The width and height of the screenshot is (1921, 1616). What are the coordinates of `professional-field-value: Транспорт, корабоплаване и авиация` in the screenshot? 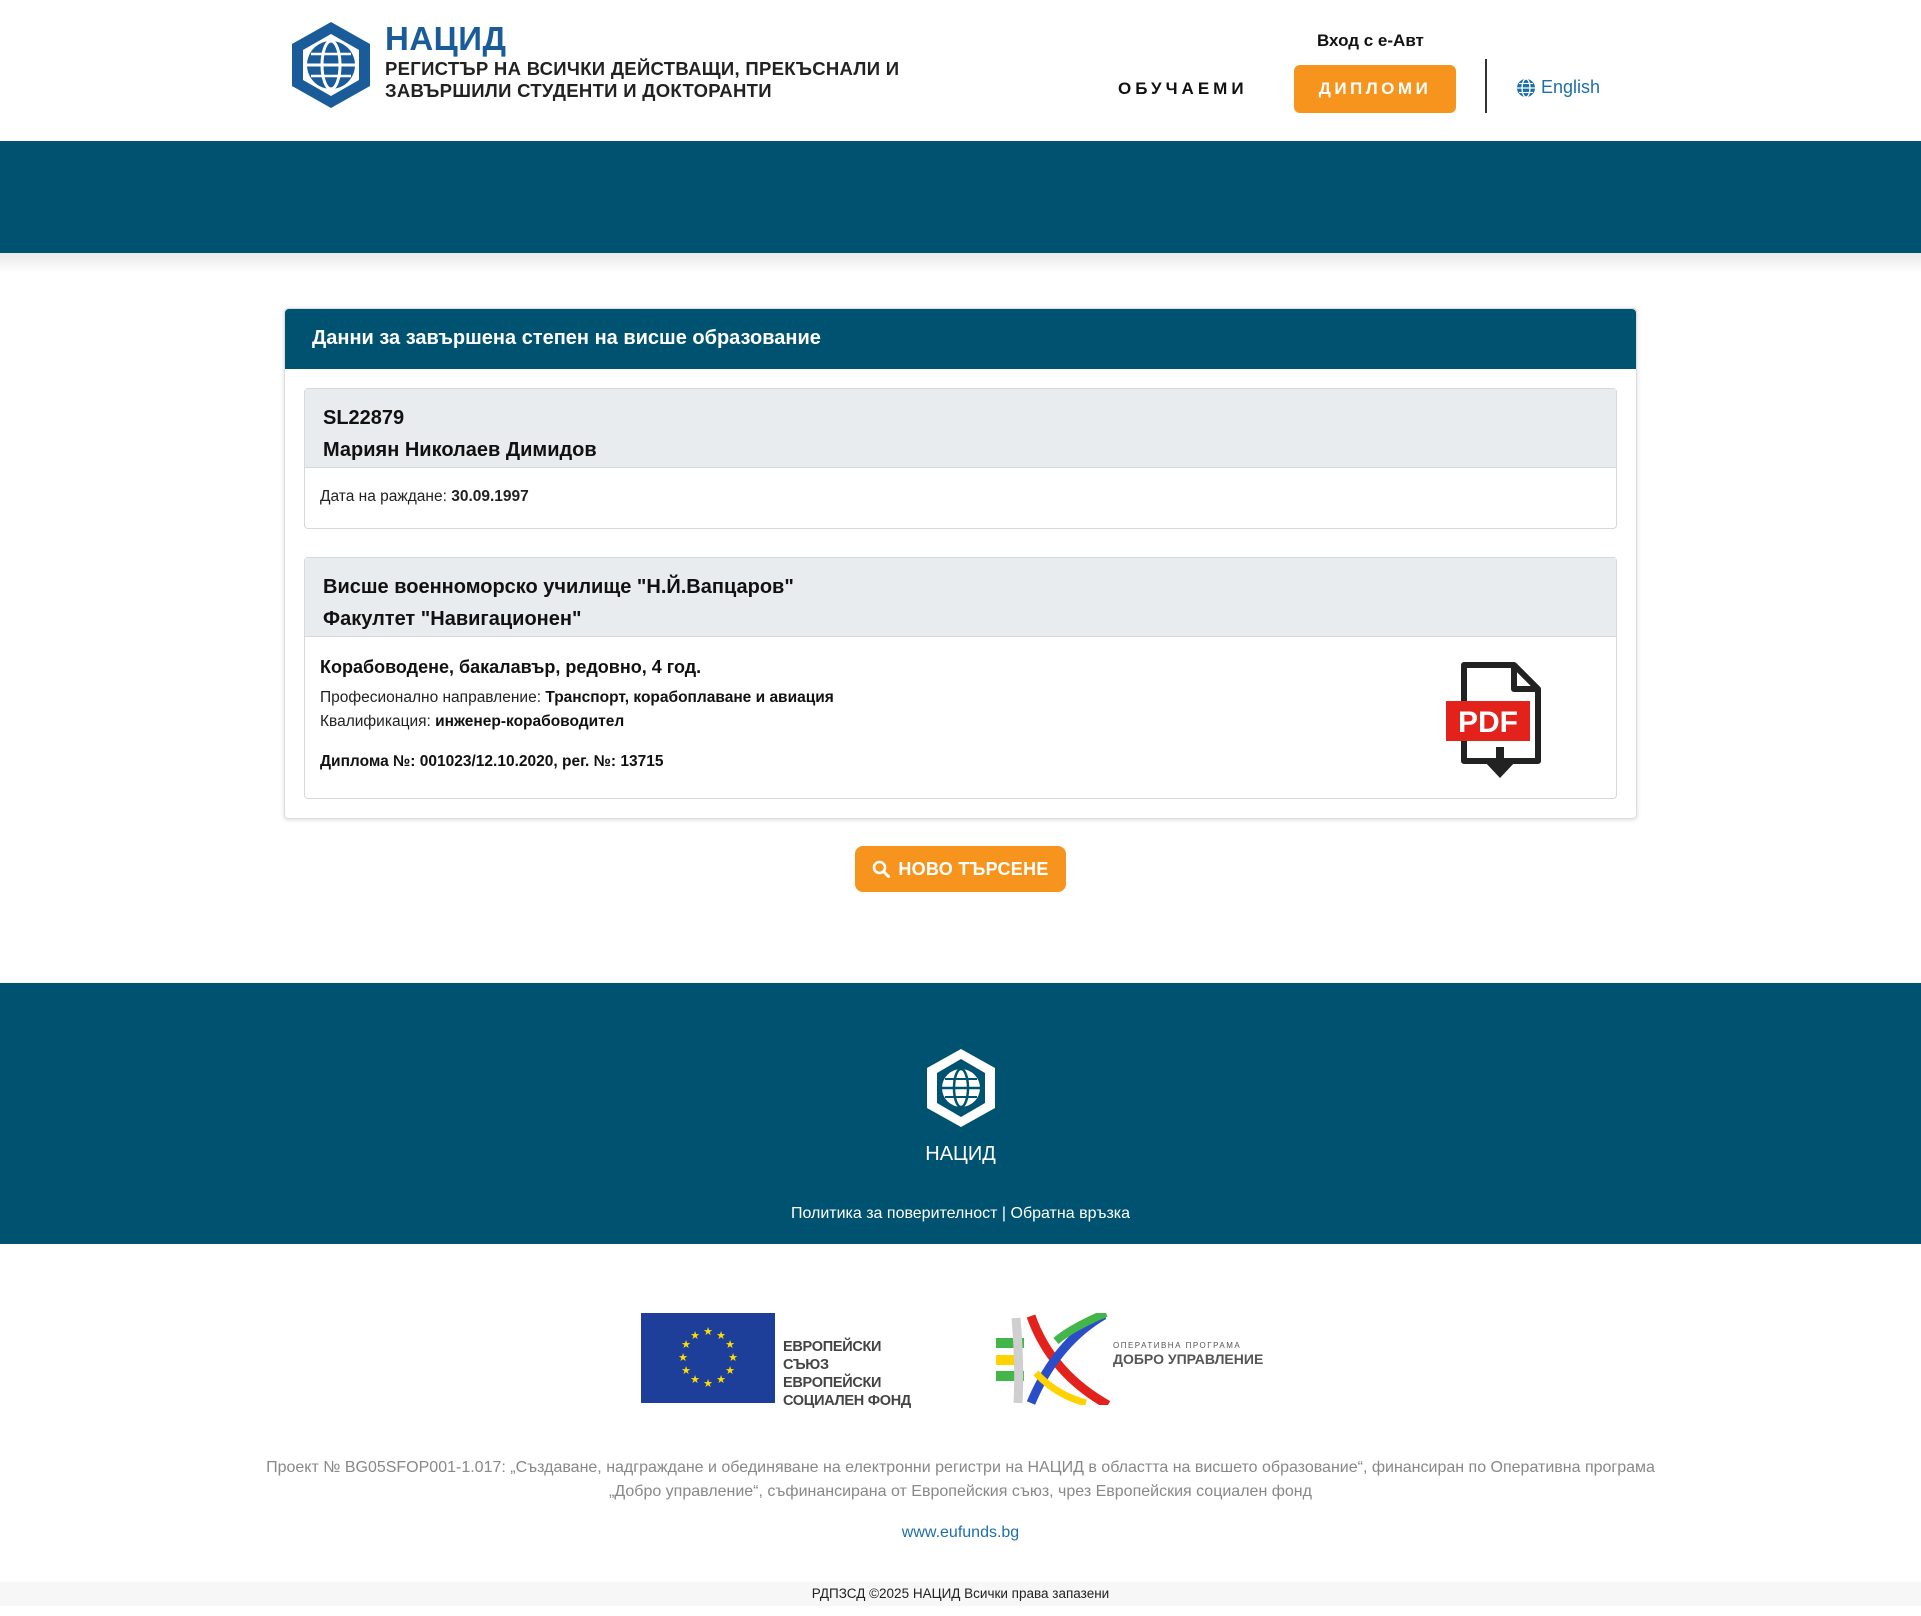 It's located at (689, 697).